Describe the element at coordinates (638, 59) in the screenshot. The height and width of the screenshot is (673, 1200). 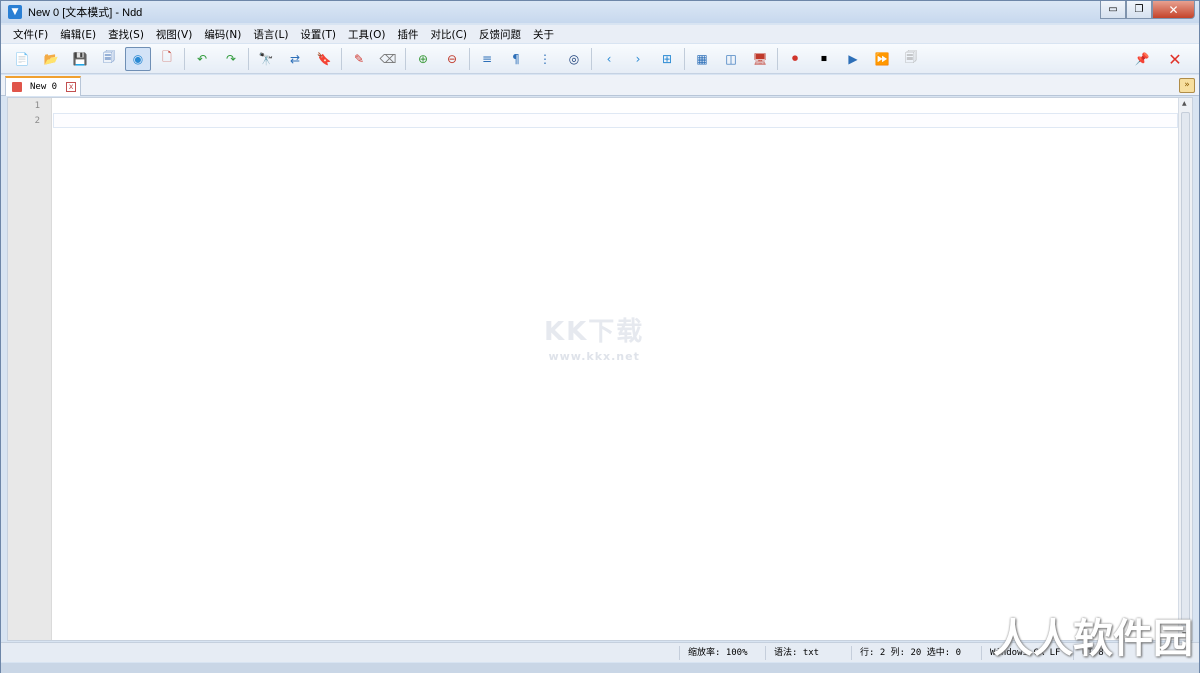
I see `next-icon: ›` at that location.